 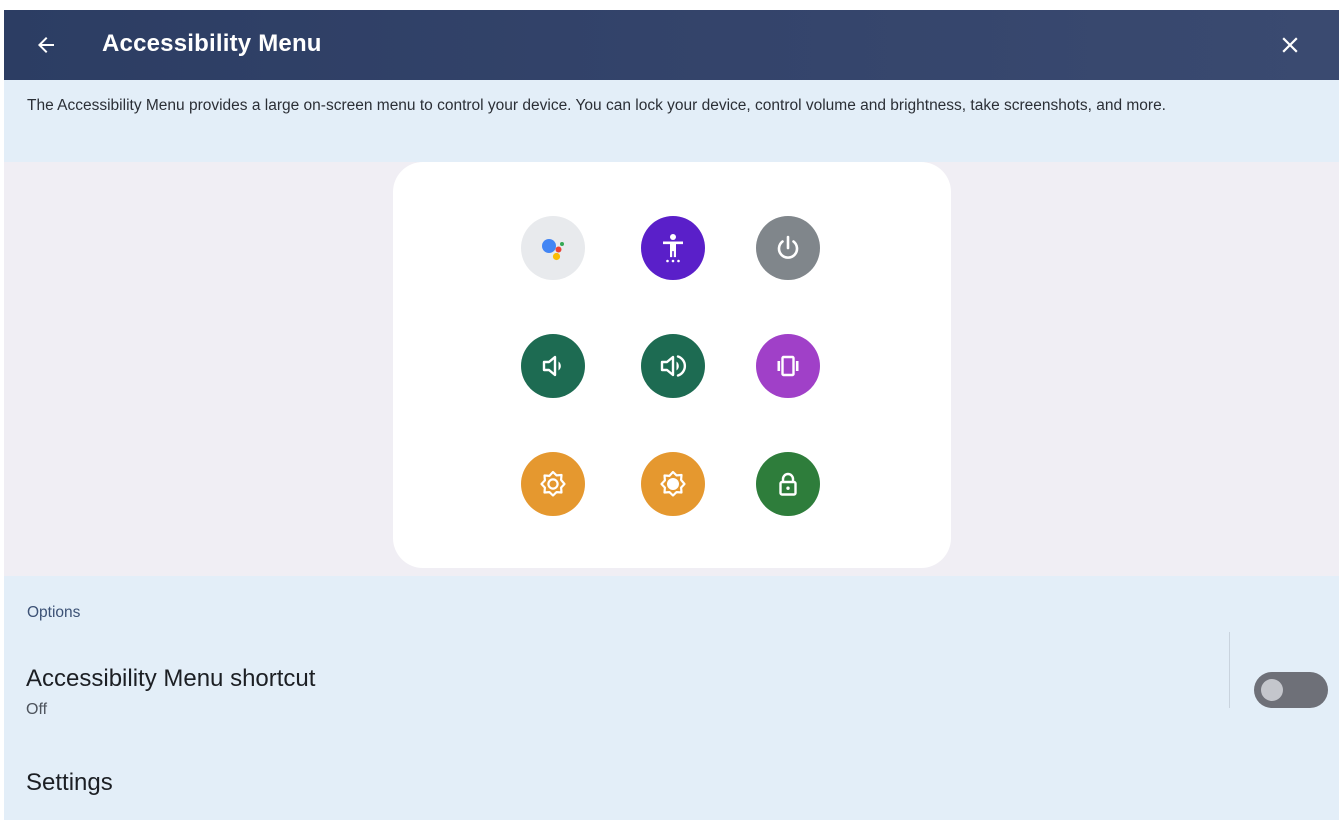 I want to click on vibrate-icon, so click(x=788, y=366).